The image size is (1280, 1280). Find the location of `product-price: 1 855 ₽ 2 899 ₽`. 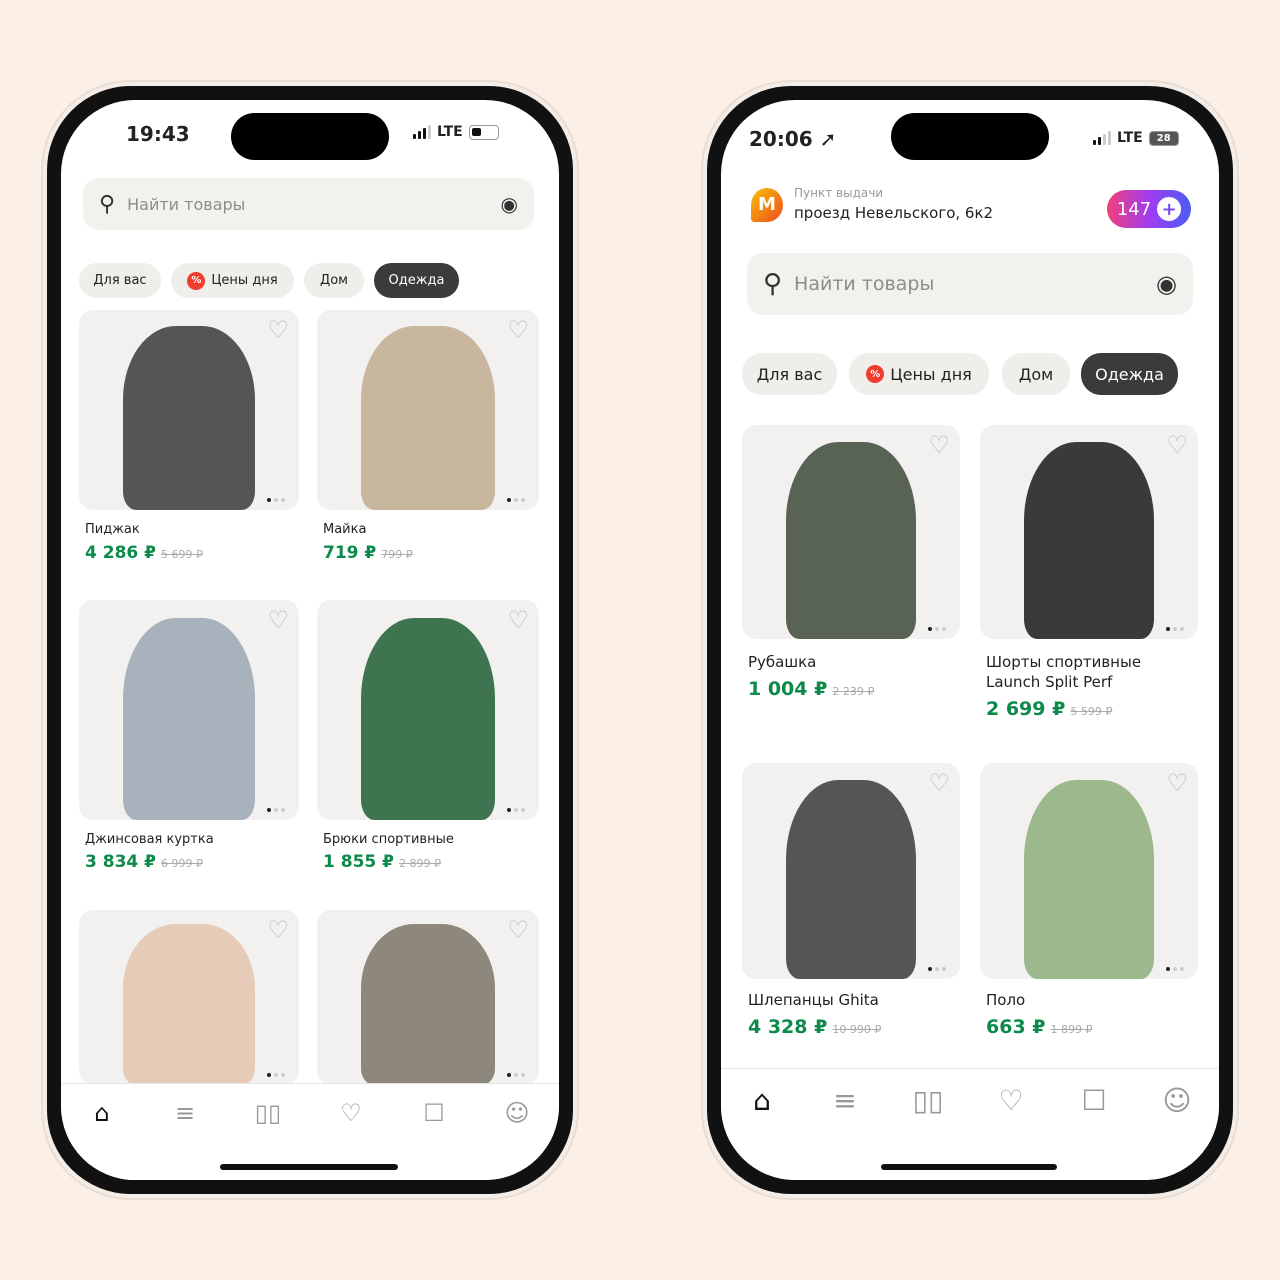

product-price: 1 855 ₽ 2 899 ₽ is located at coordinates (382, 862).